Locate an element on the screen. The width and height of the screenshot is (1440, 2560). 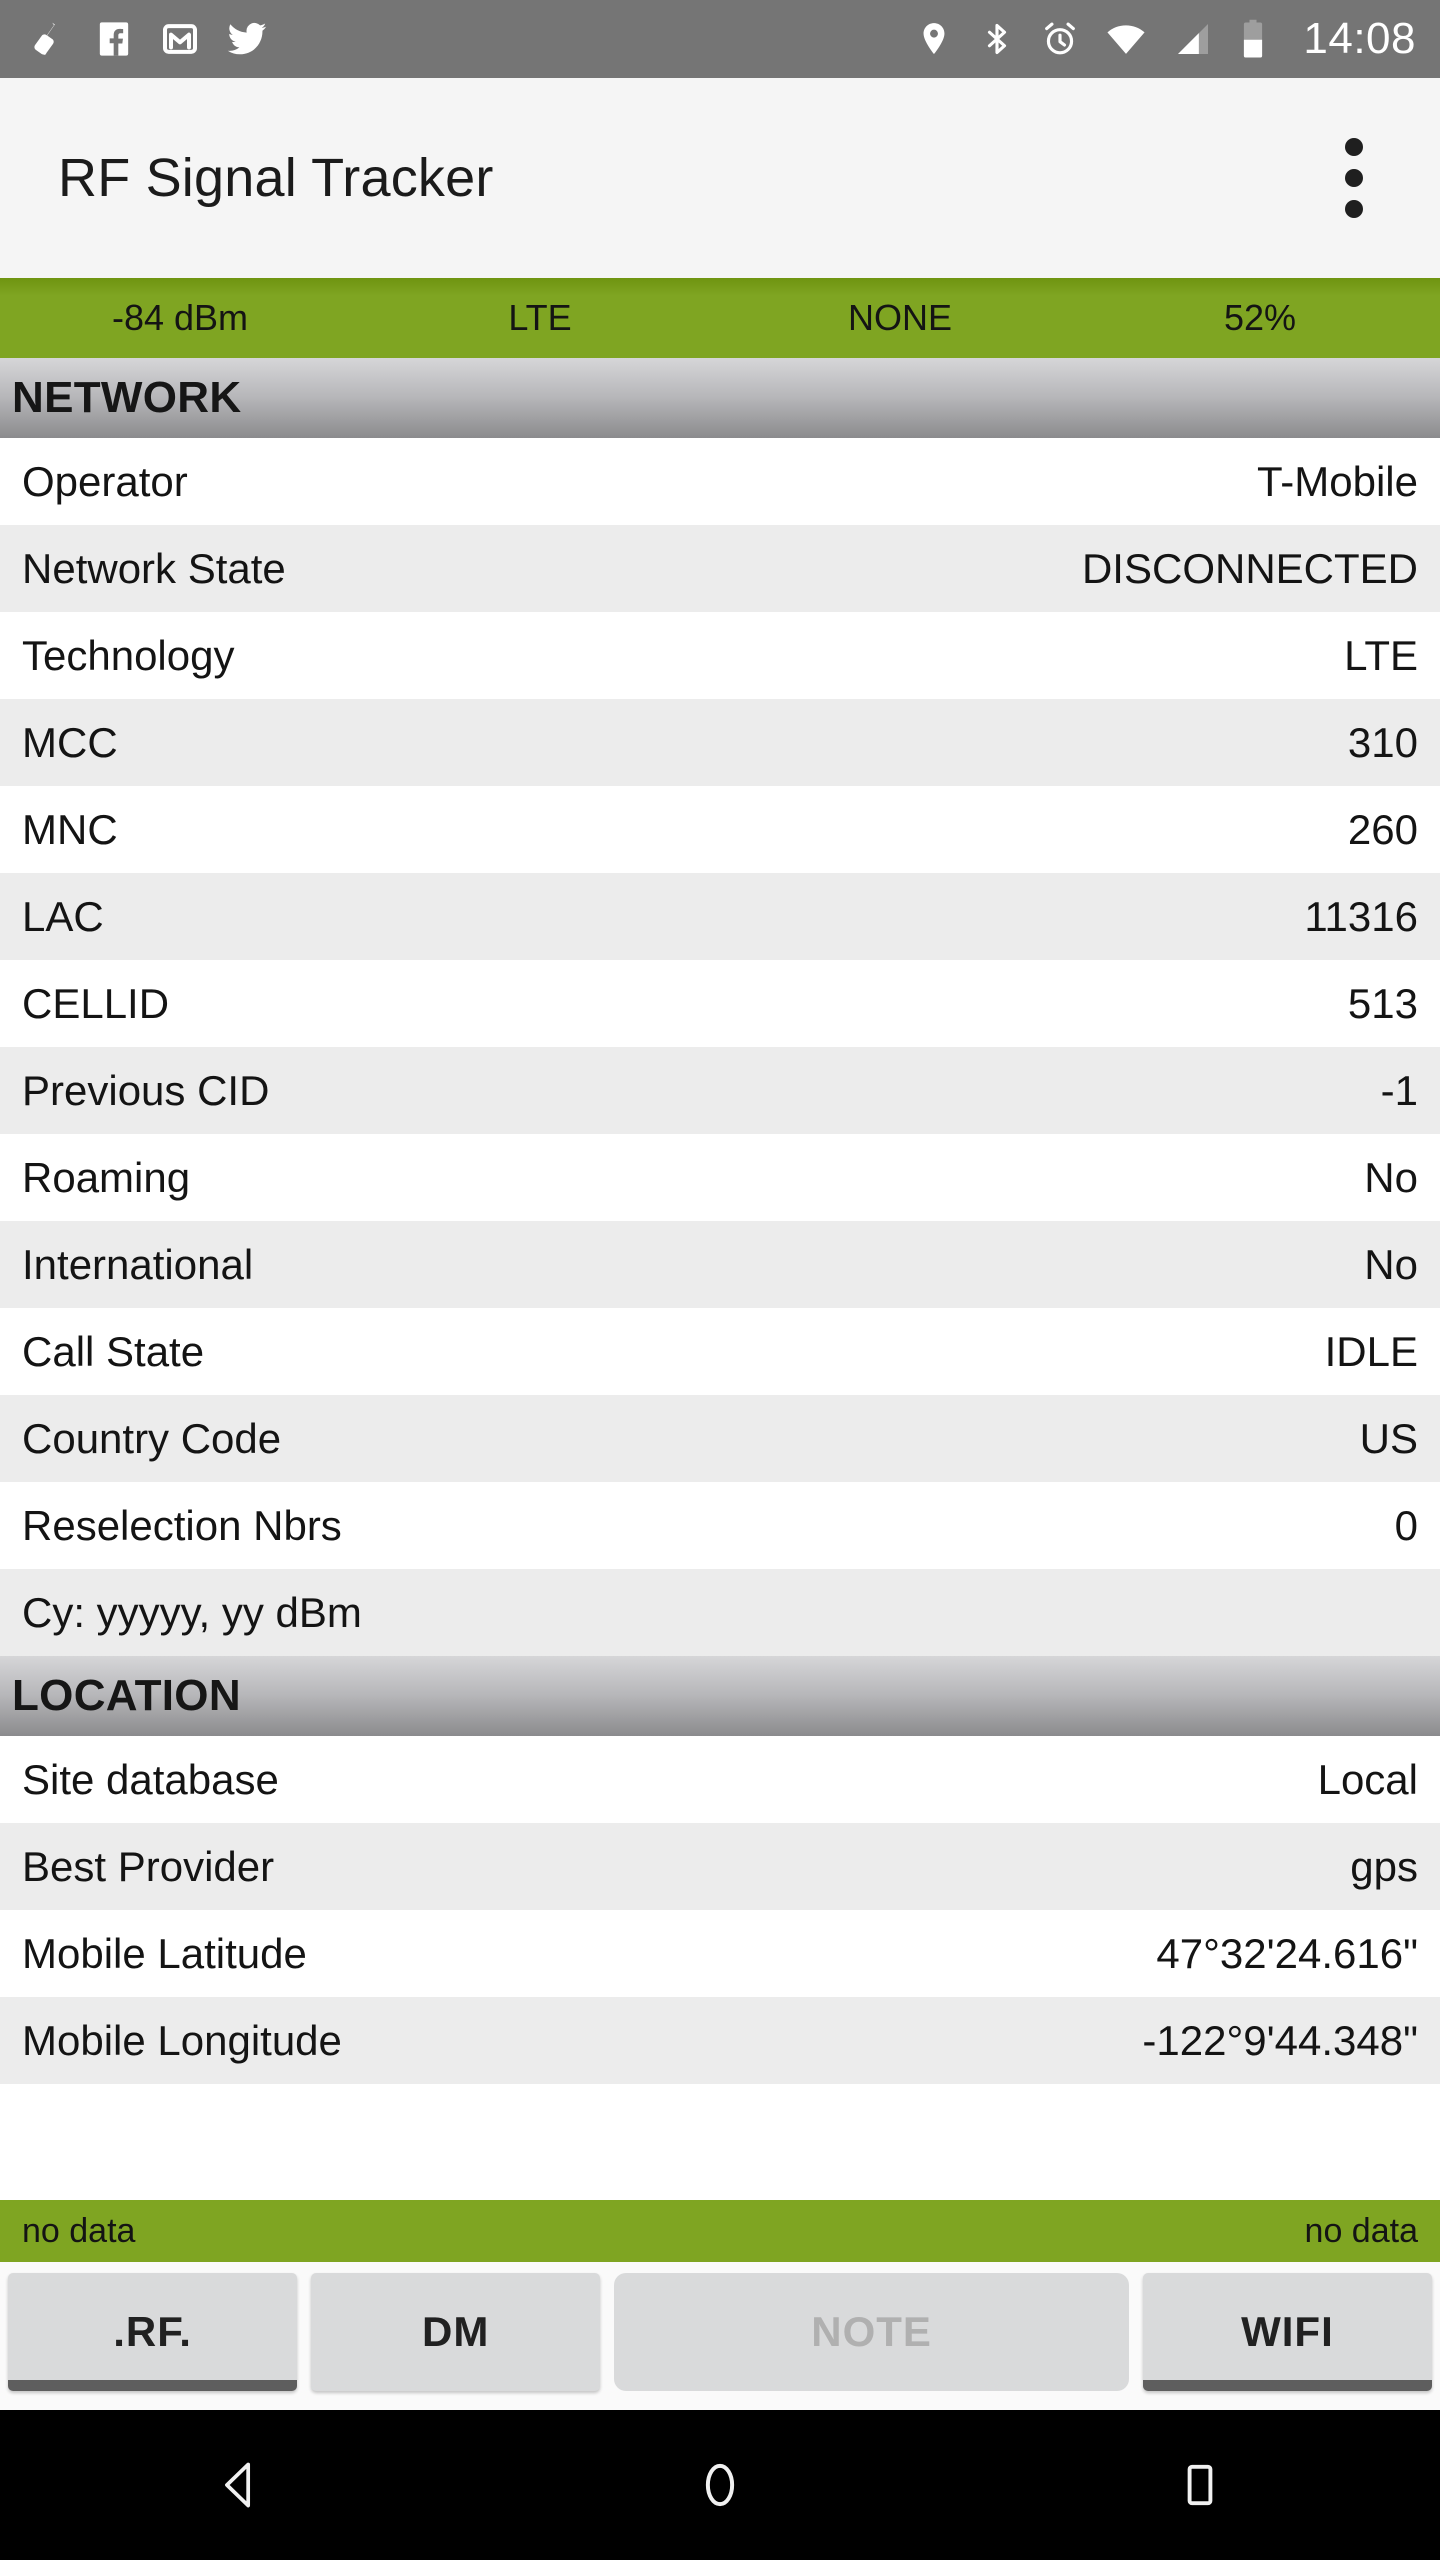
table-row: CELLID 513 is located at coordinates (720, 1003).